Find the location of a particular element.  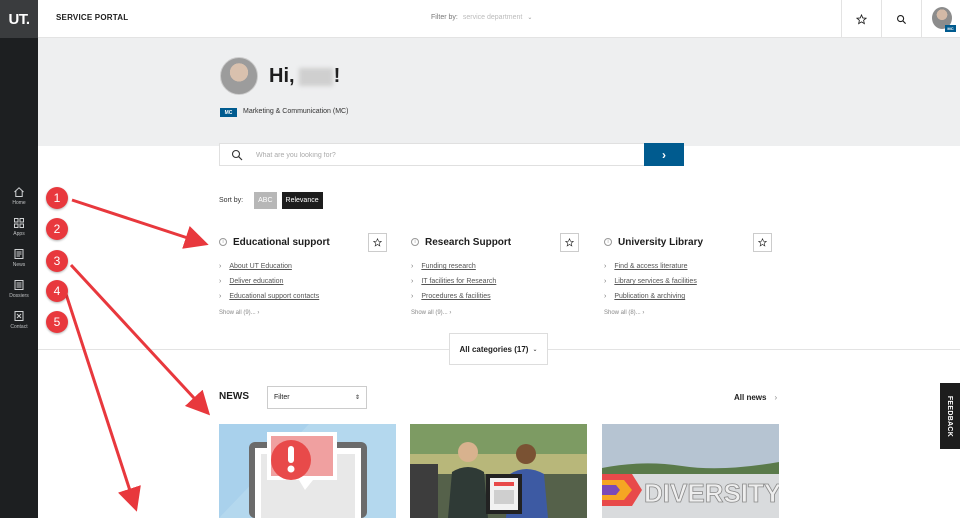

favorites-button is located at coordinates (861, 19).